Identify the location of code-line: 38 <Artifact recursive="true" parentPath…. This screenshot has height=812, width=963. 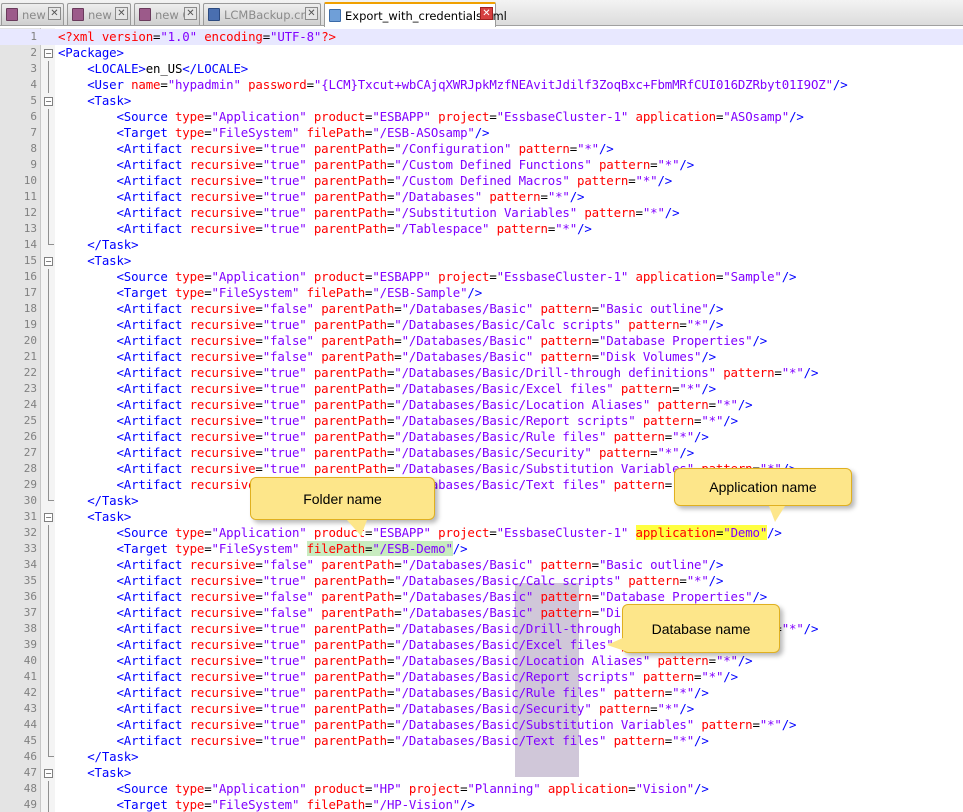
(481, 629).